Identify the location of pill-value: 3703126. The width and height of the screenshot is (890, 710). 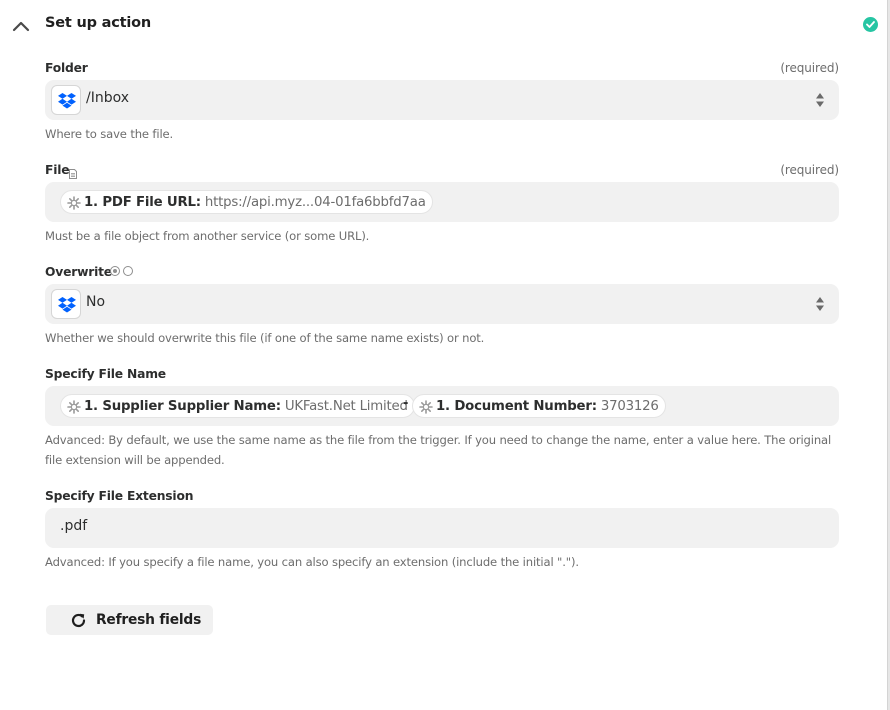
(629, 406).